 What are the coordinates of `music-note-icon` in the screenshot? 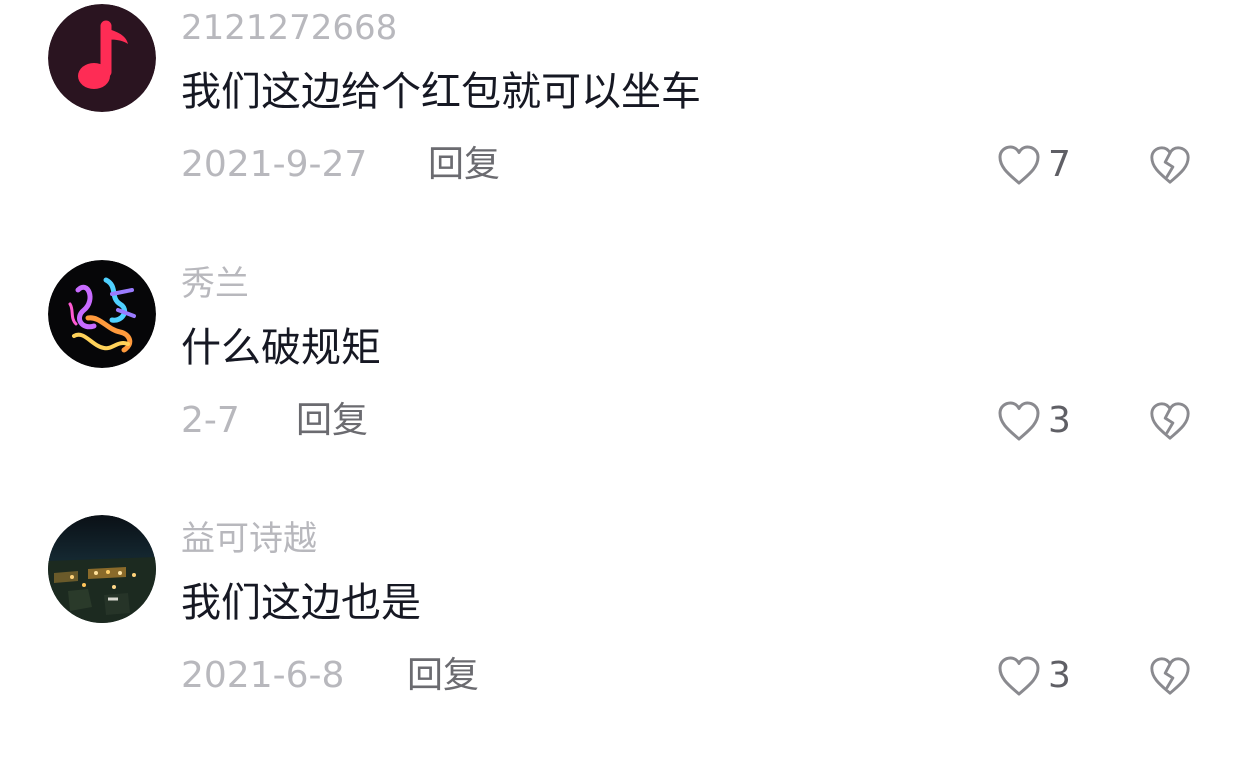 It's located at (102, 58).